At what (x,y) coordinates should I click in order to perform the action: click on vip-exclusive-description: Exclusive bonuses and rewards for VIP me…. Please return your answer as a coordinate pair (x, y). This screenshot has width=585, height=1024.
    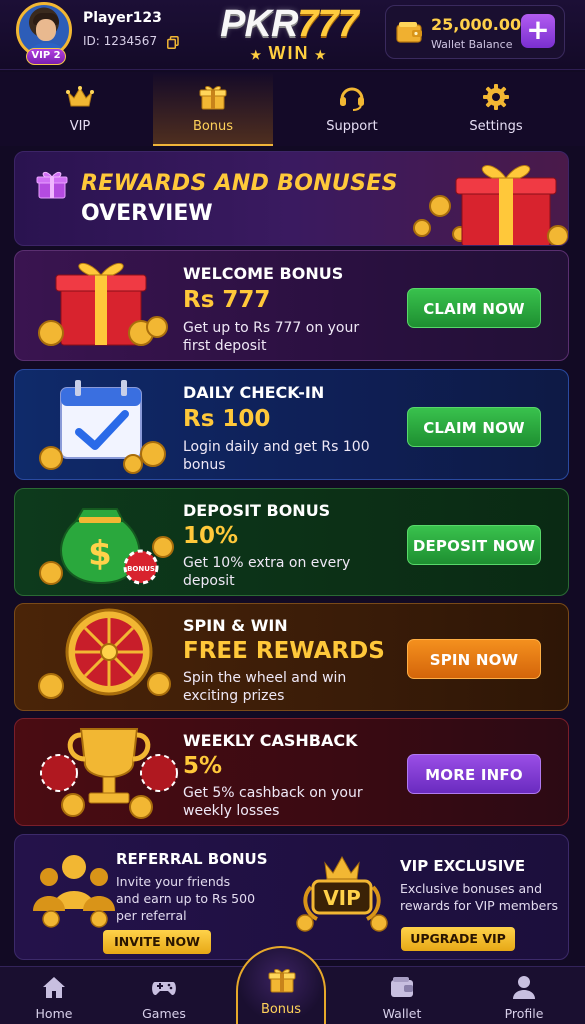
    Looking at the image, I should click on (479, 897).